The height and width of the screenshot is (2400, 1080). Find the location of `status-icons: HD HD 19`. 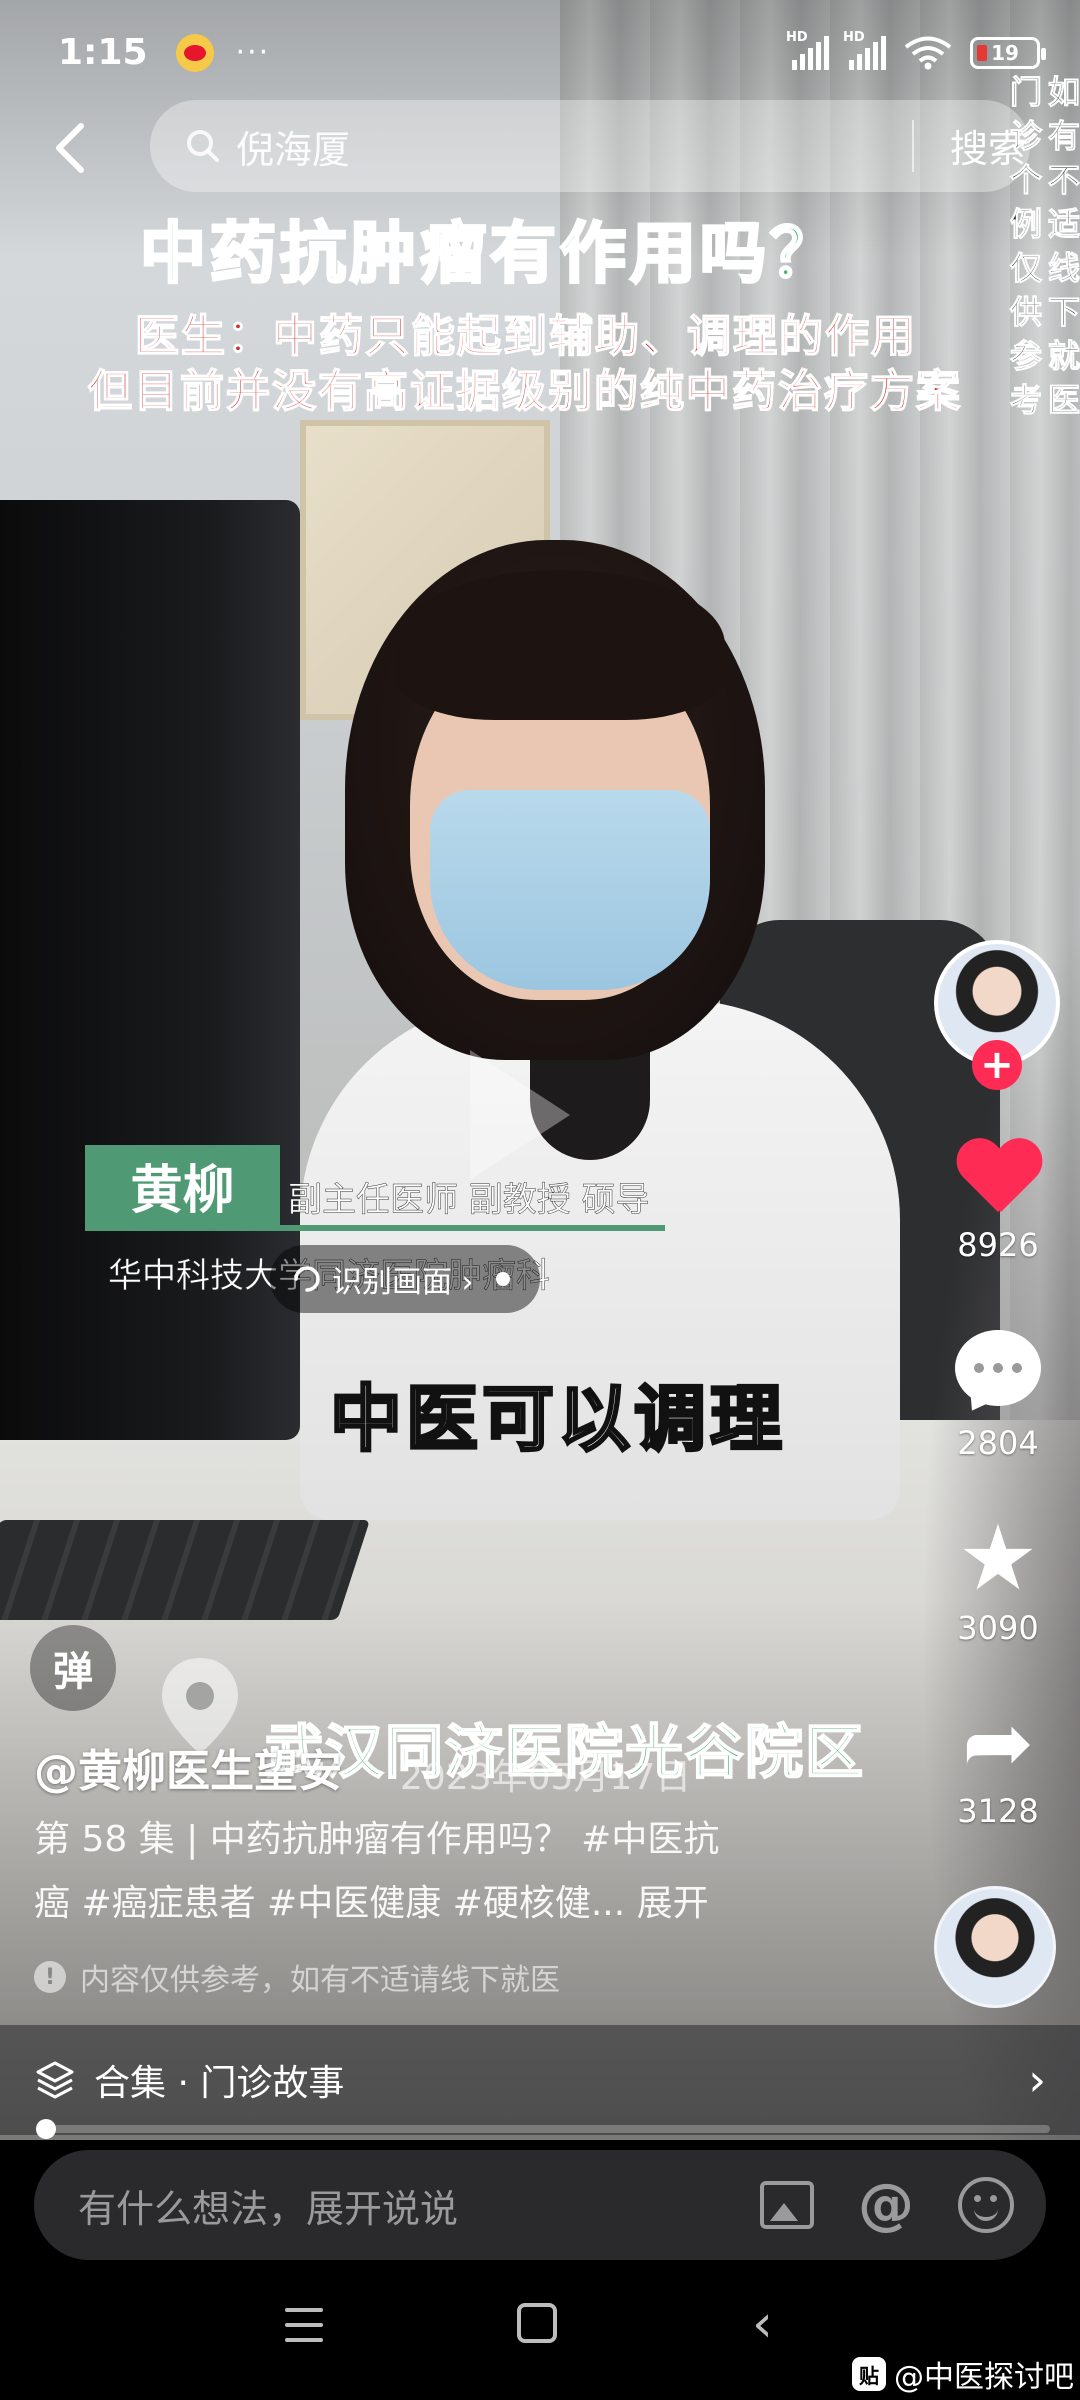

status-icons: HD HD 19 is located at coordinates (916, 50).